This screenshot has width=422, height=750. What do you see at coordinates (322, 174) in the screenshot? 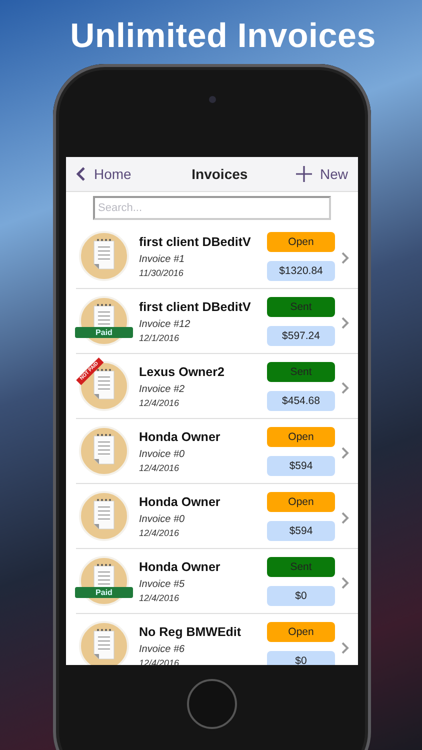
I see `new-invoice-button: New` at bounding box center [322, 174].